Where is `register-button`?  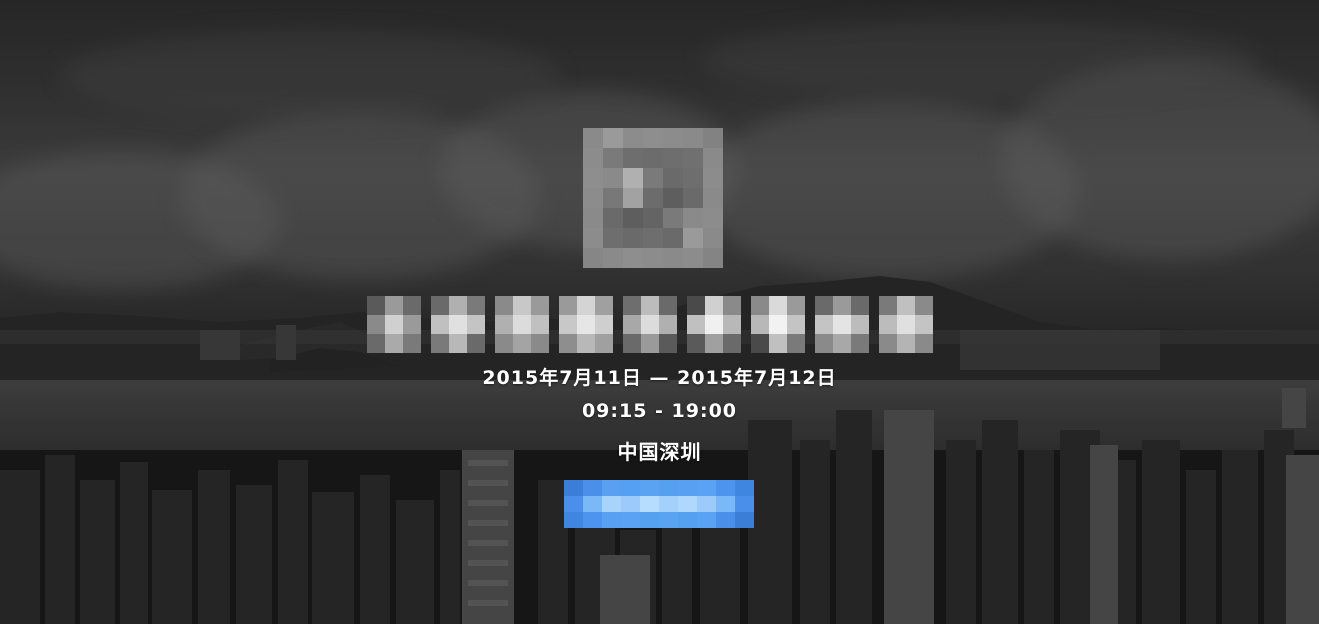
register-button is located at coordinates (659, 504).